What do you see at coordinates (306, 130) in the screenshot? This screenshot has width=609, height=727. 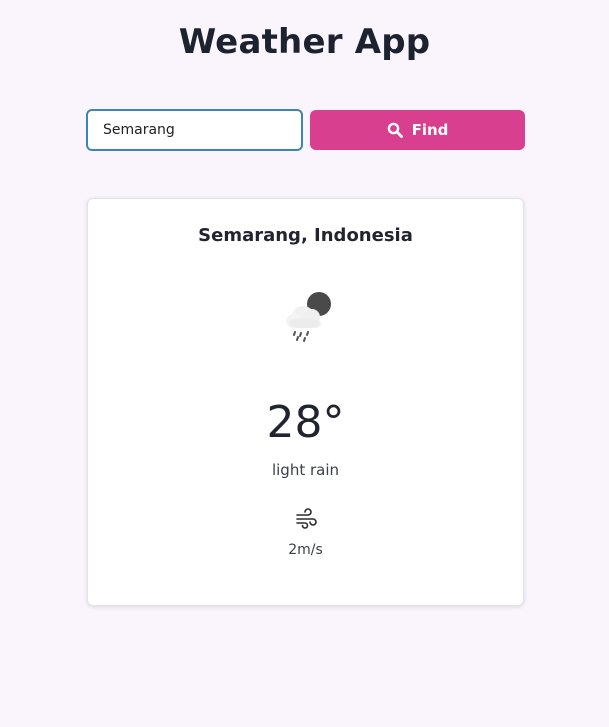 I see `search-bar: Find` at bounding box center [306, 130].